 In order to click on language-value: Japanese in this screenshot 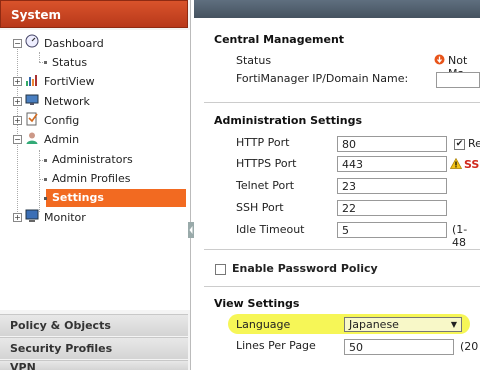, I will do `click(374, 324)`.